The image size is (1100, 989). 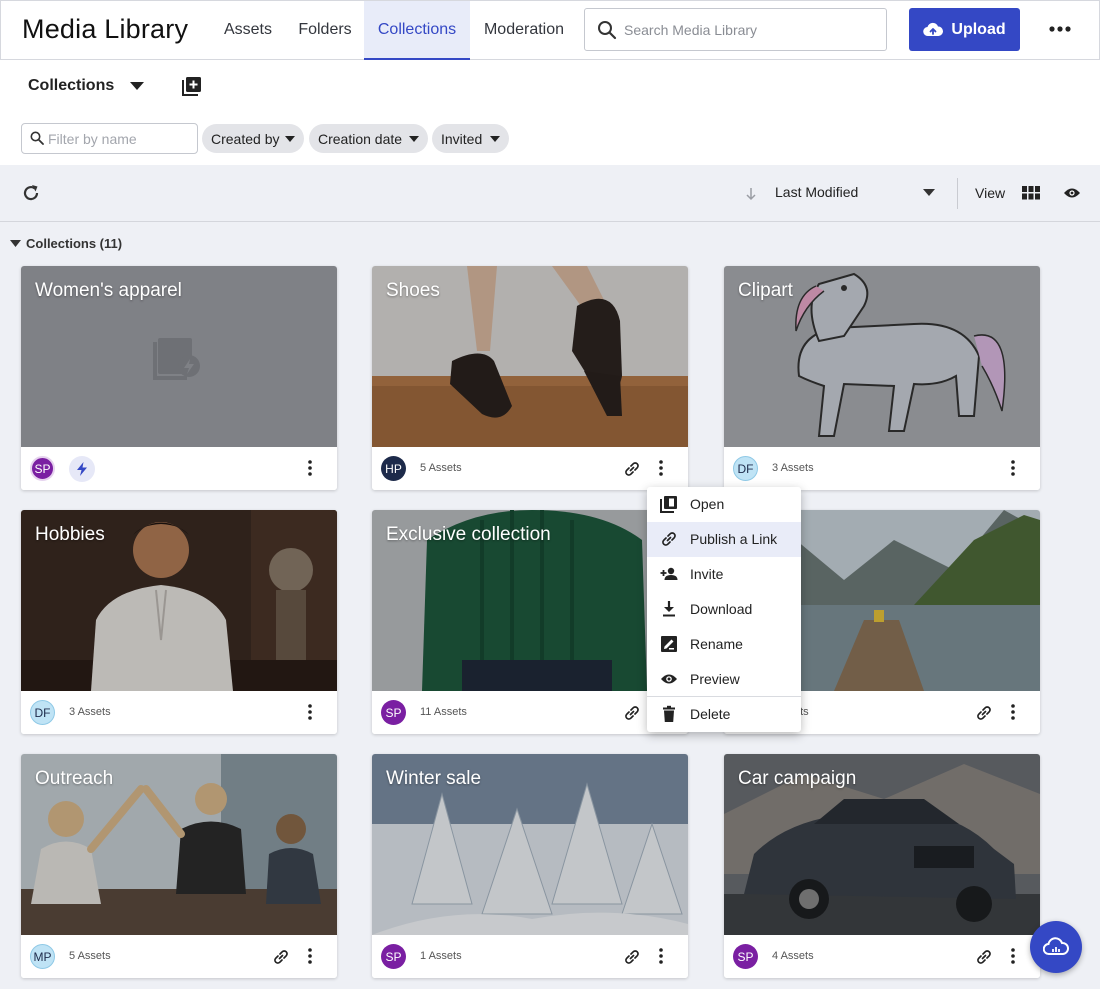 What do you see at coordinates (957, 193) in the screenshot?
I see `toolbar-divider` at bounding box center [957, 193].